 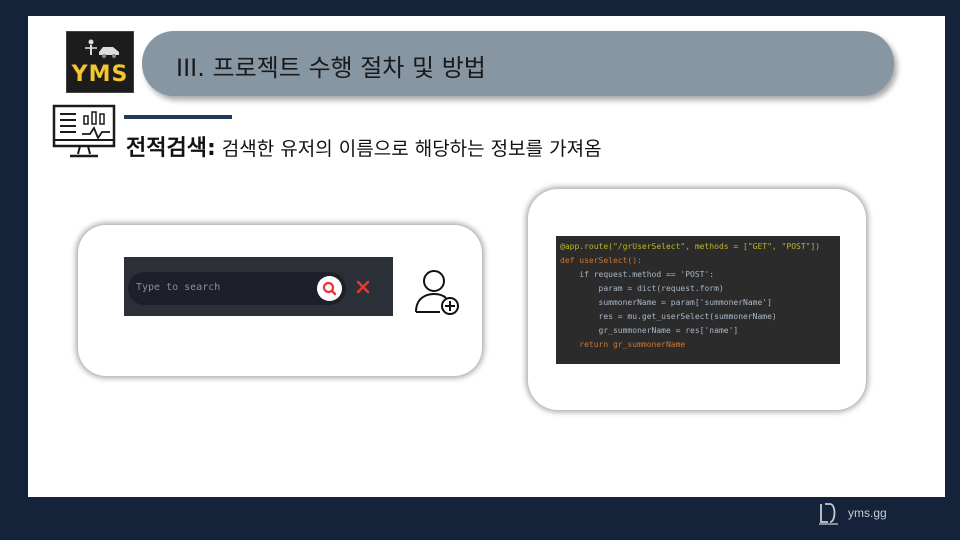 I want to click on code-line-3: if request.method == 'POST':, so click(x=637, y=274).